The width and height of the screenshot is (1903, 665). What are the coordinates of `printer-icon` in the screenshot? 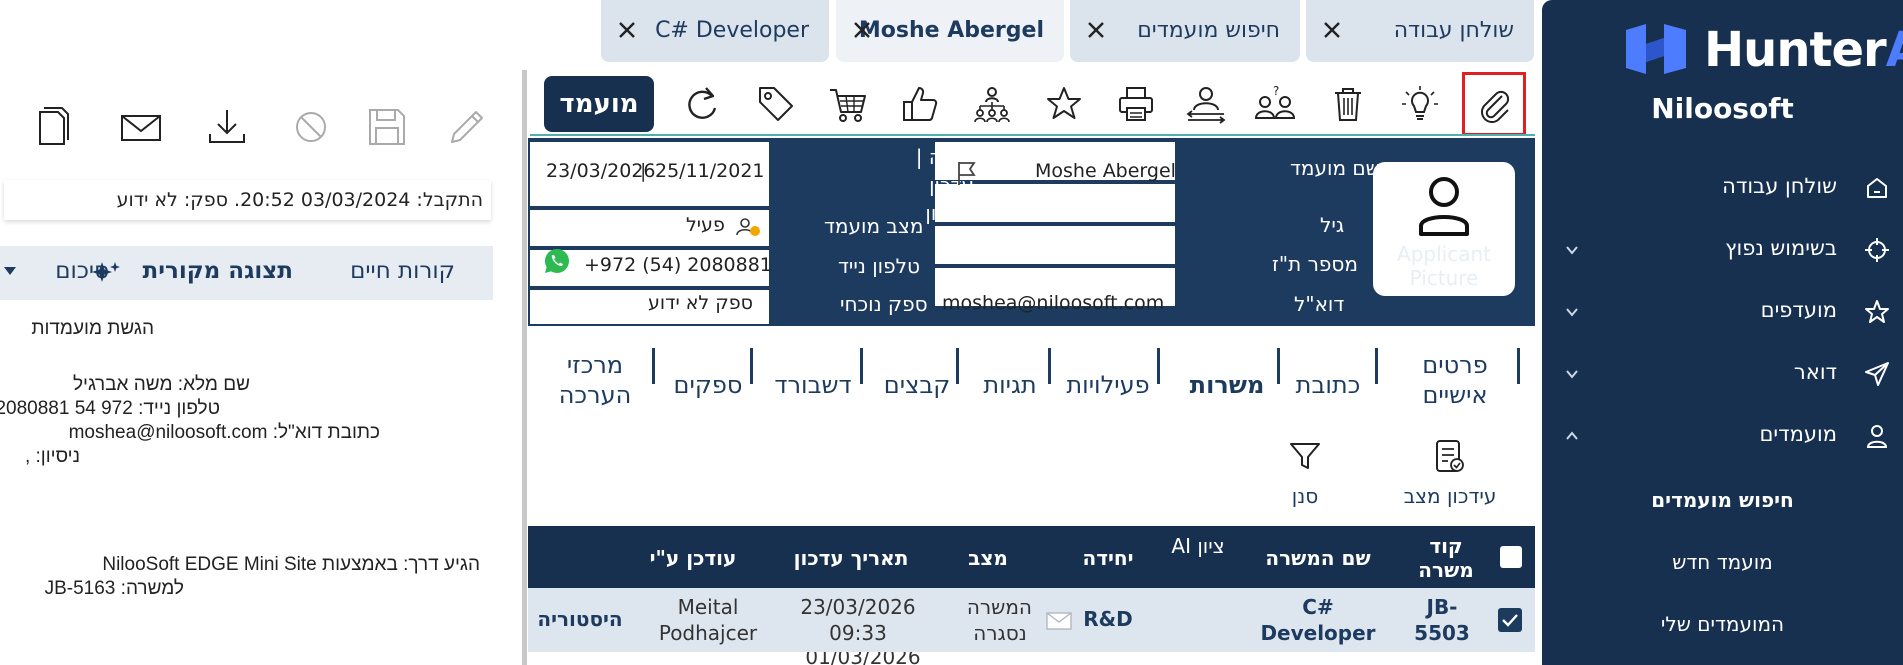 It's located at (1136, 104).